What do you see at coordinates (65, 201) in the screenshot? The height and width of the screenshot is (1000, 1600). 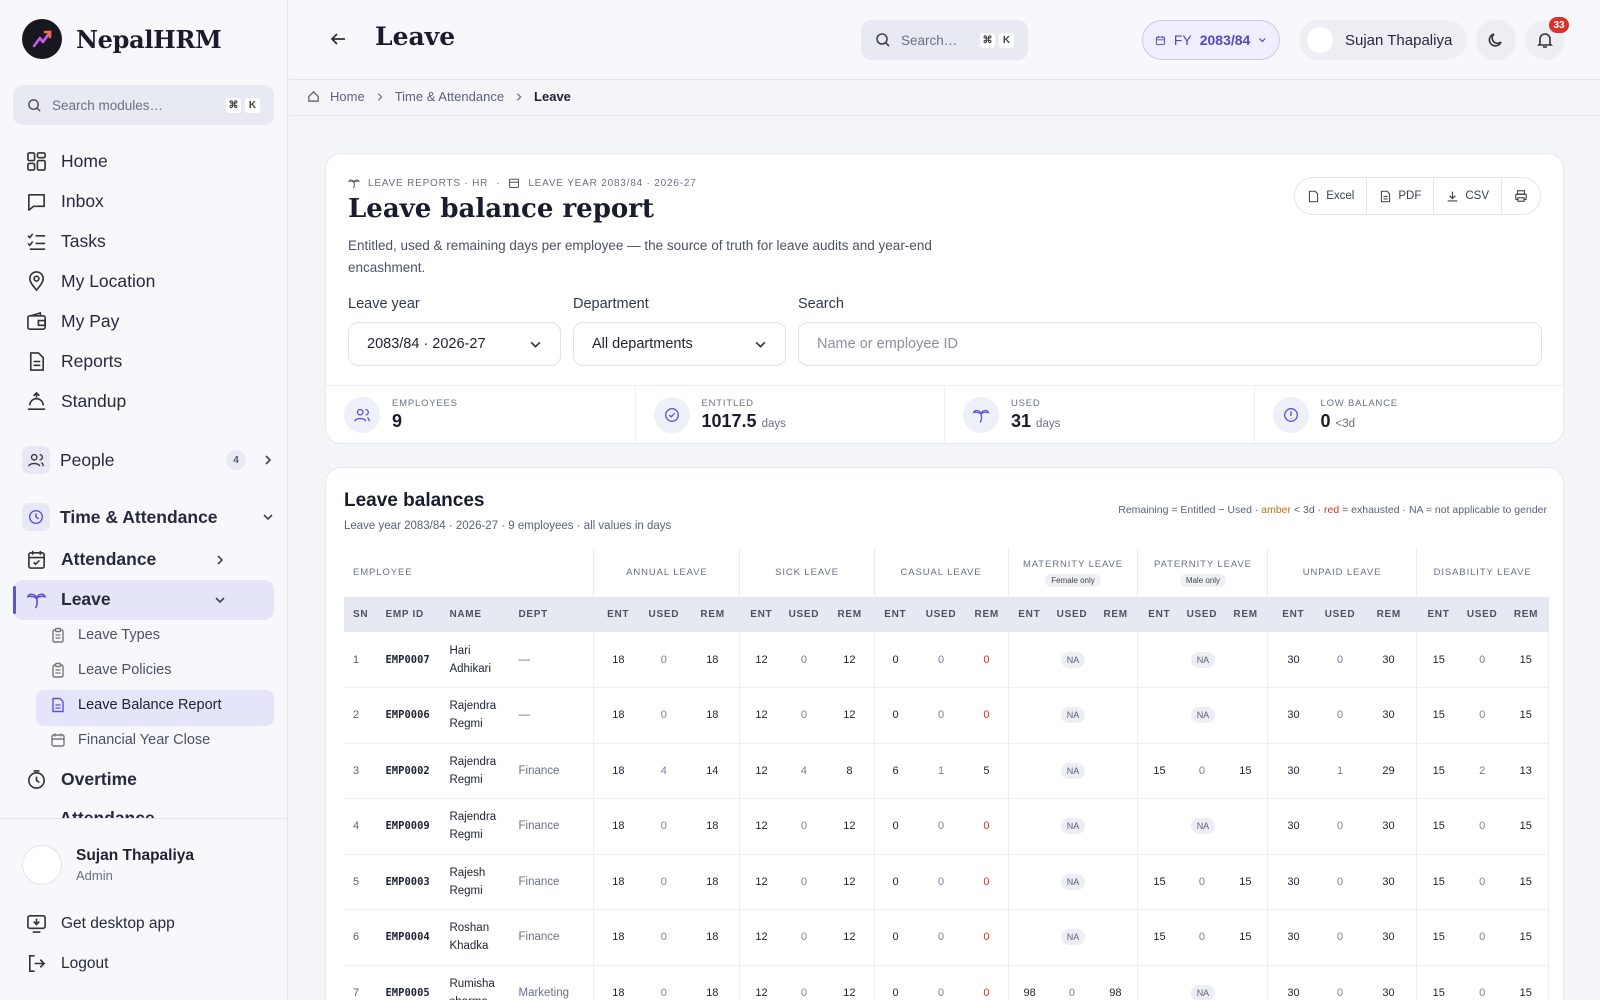 I see `sidebar-item-inbox: Inbox` at bounding box center [65, 201].